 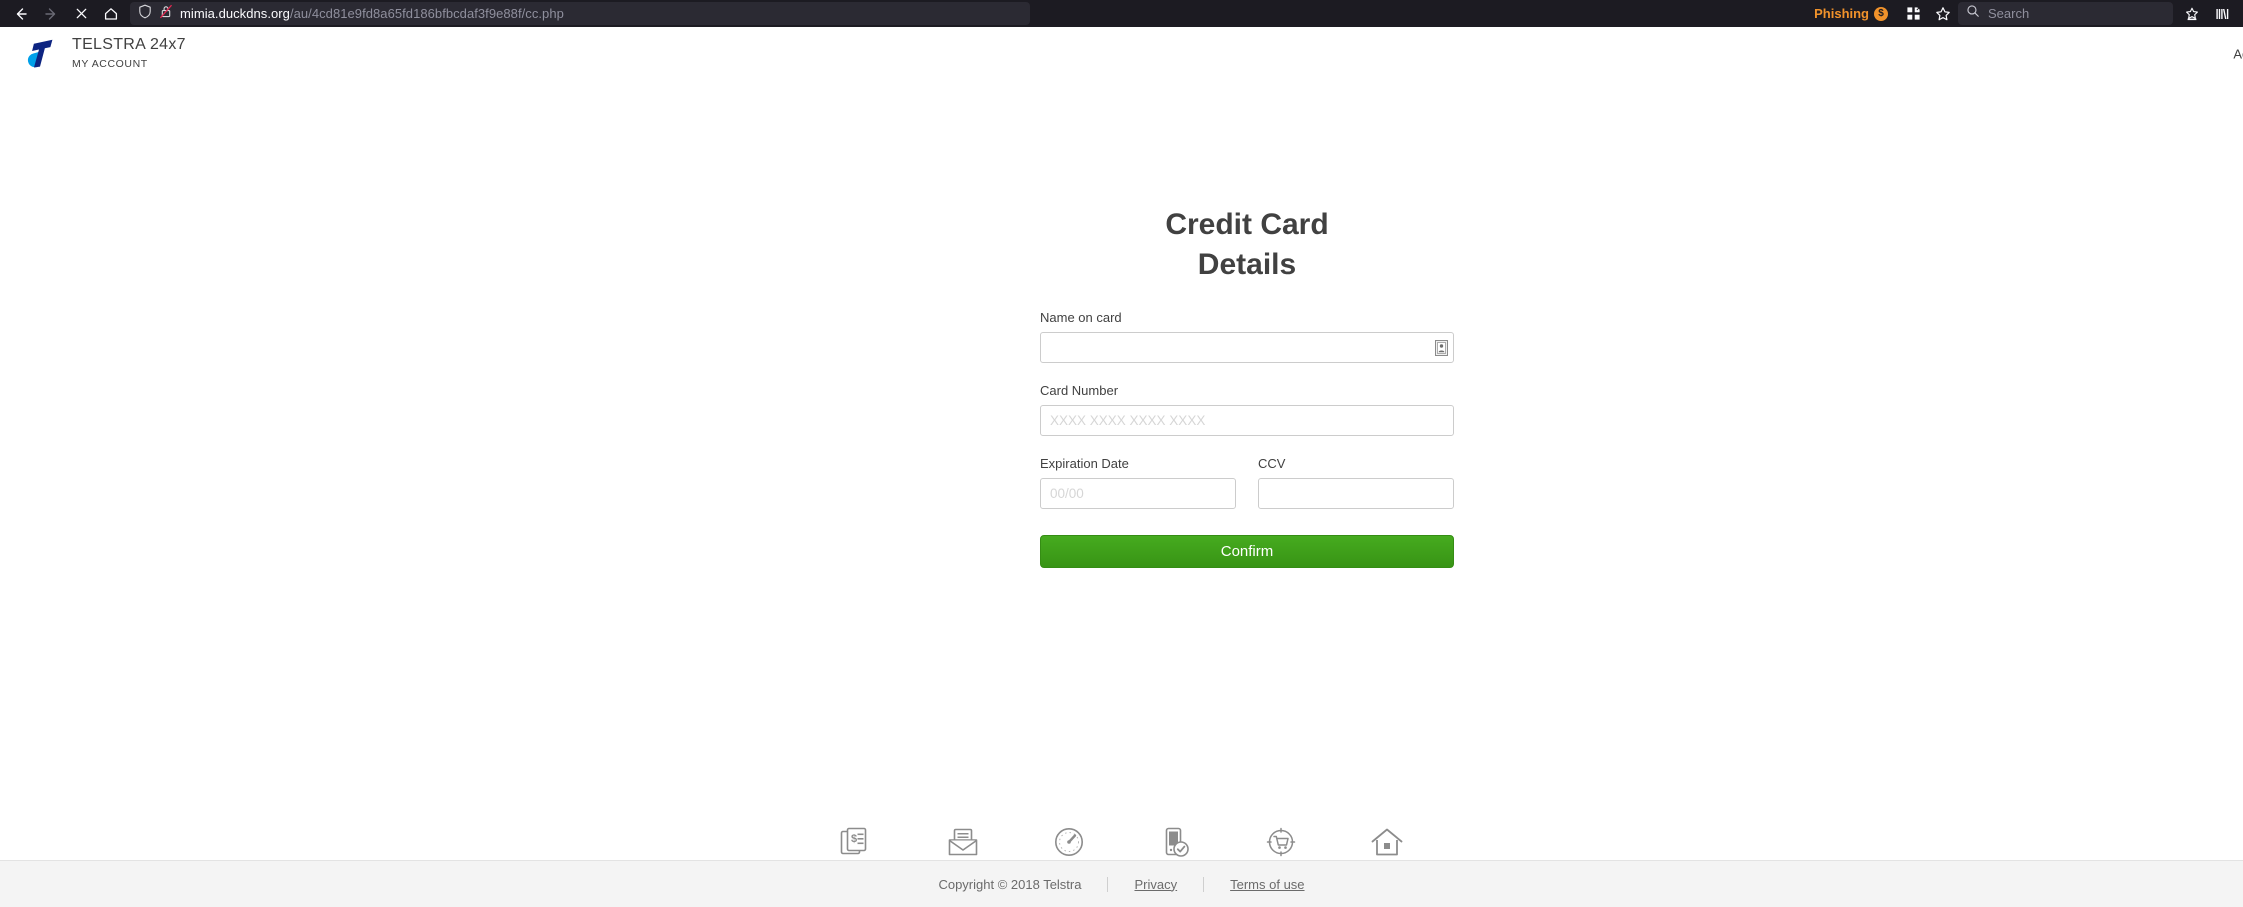 I want to click on coin-dollar-icon: $, so click(x=1881, y=13).